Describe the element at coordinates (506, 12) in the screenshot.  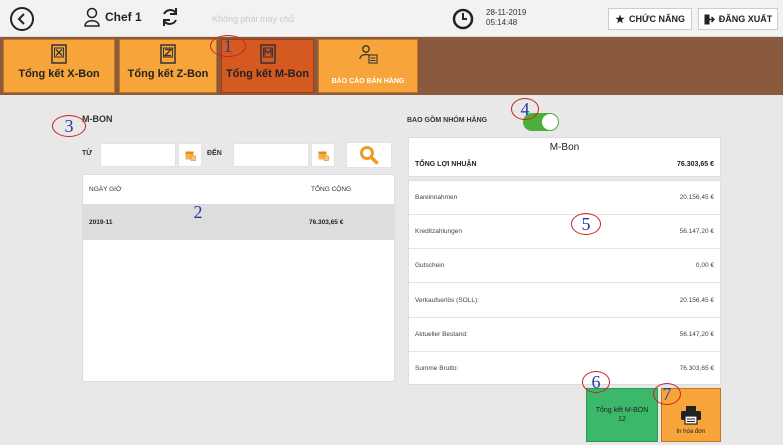
I see `current-date: 28-11-2019` at that location.